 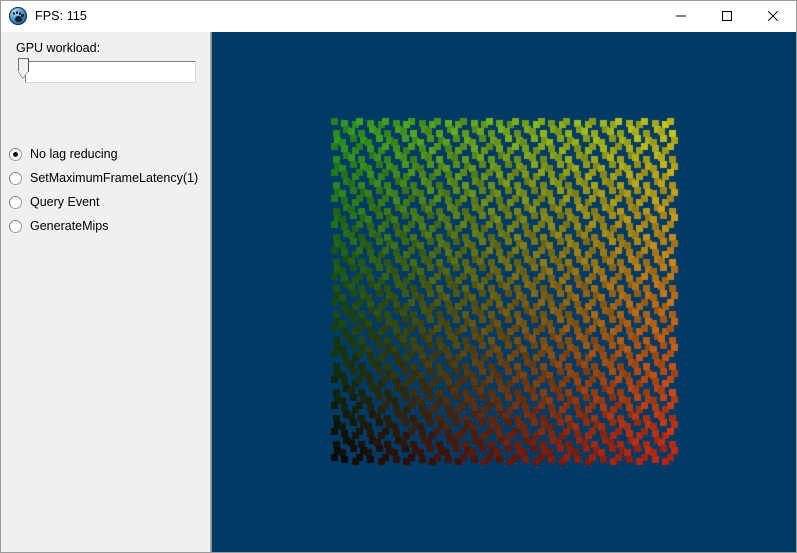 I want to click on radio-label: SetMaximumFrameLatency(1), so click(x=114, y=178).